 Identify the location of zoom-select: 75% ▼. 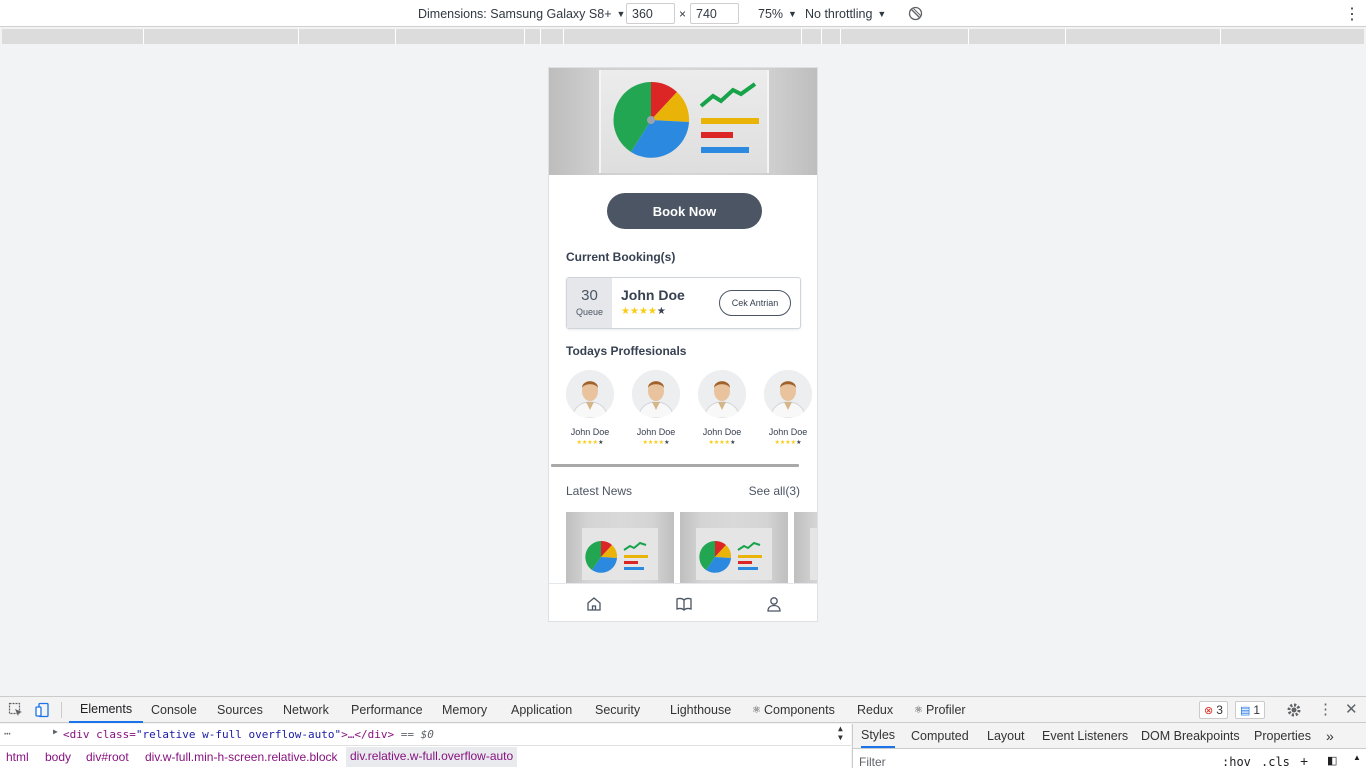
(777, 13).